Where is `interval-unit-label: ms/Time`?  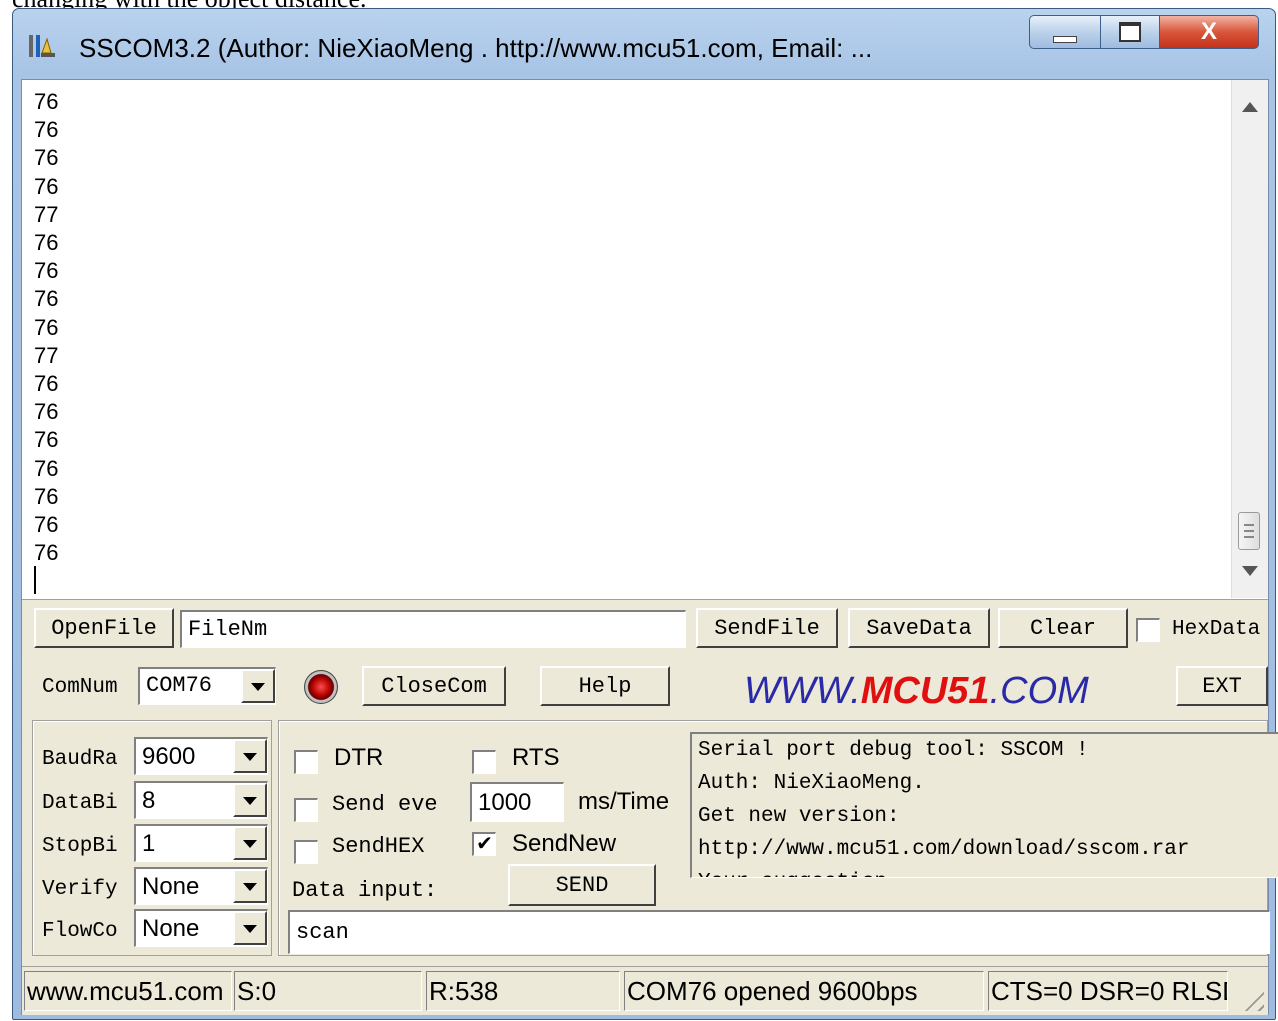
interval-unit-label: ms/Time is located at coordinates (624, 801).